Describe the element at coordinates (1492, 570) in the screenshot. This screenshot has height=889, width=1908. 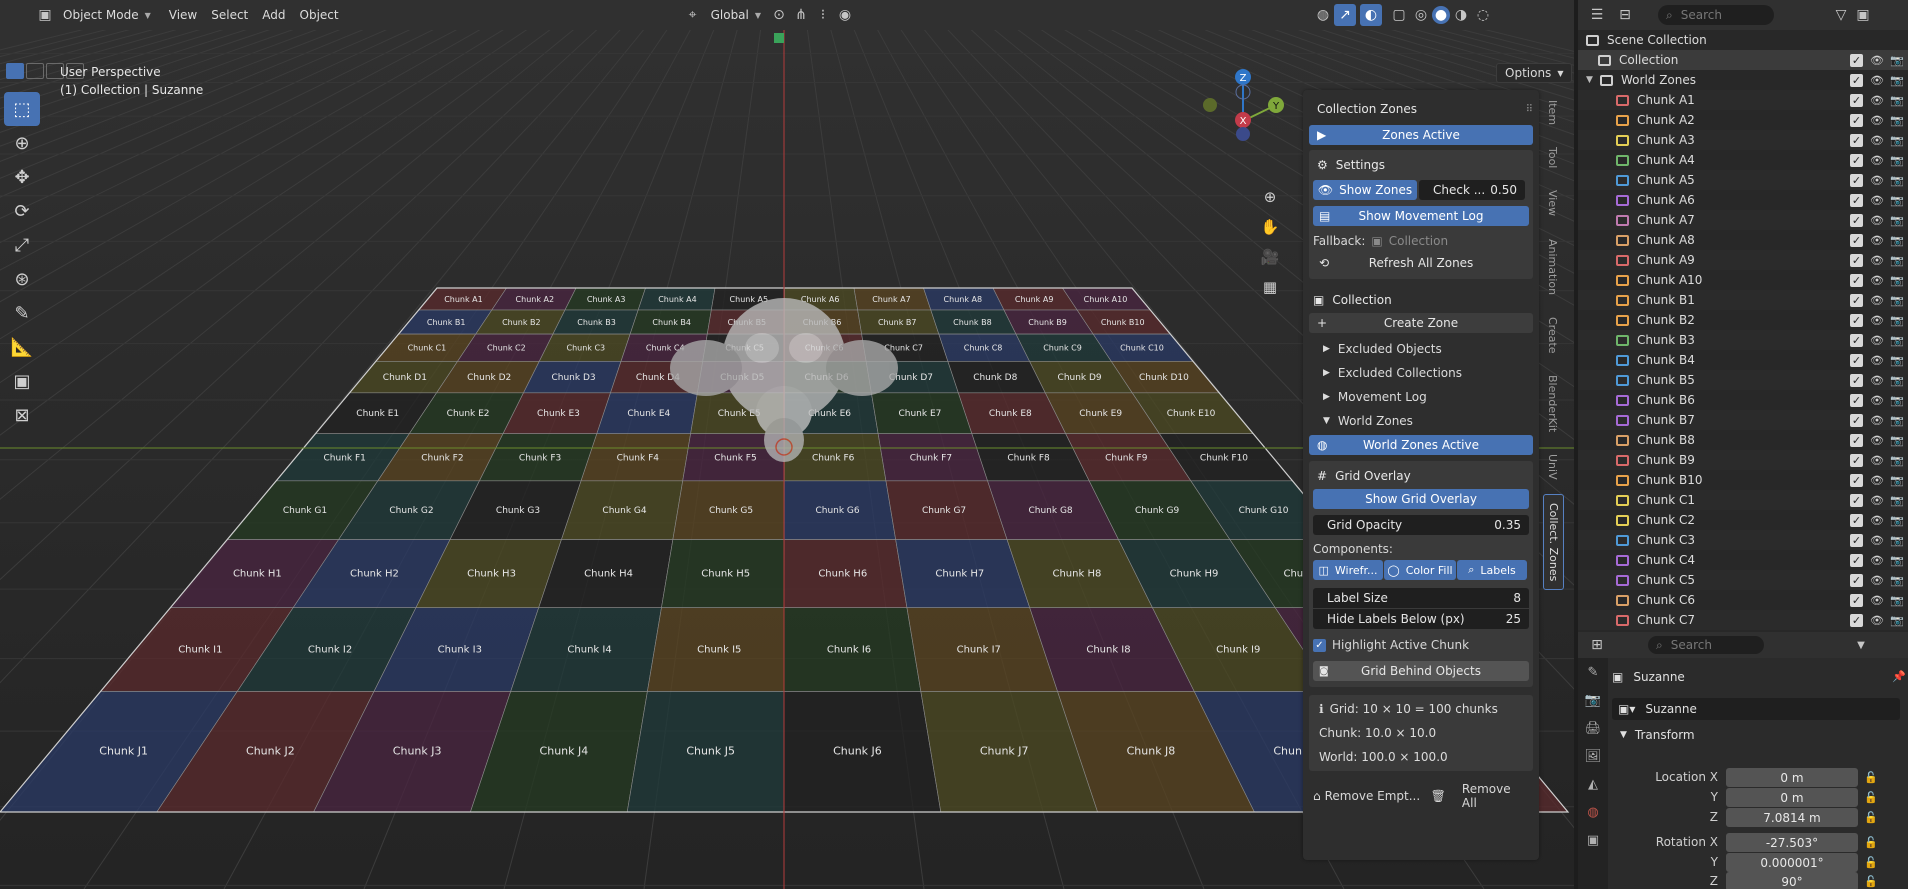
I see `labels-toggle: ⌕ Labels` at that location.